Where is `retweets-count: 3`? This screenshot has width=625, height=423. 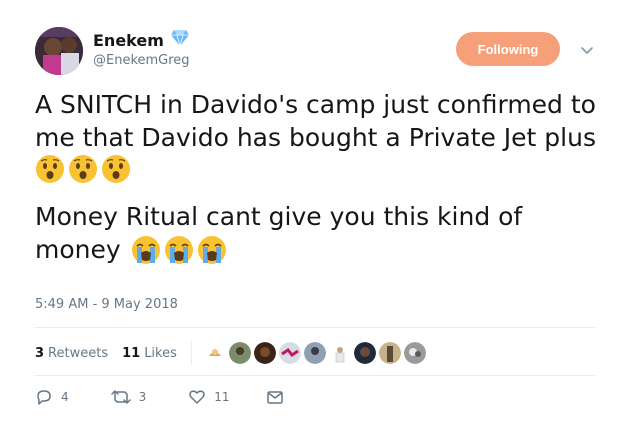
retweets-count: 3 is located at coordinates (40, 353).